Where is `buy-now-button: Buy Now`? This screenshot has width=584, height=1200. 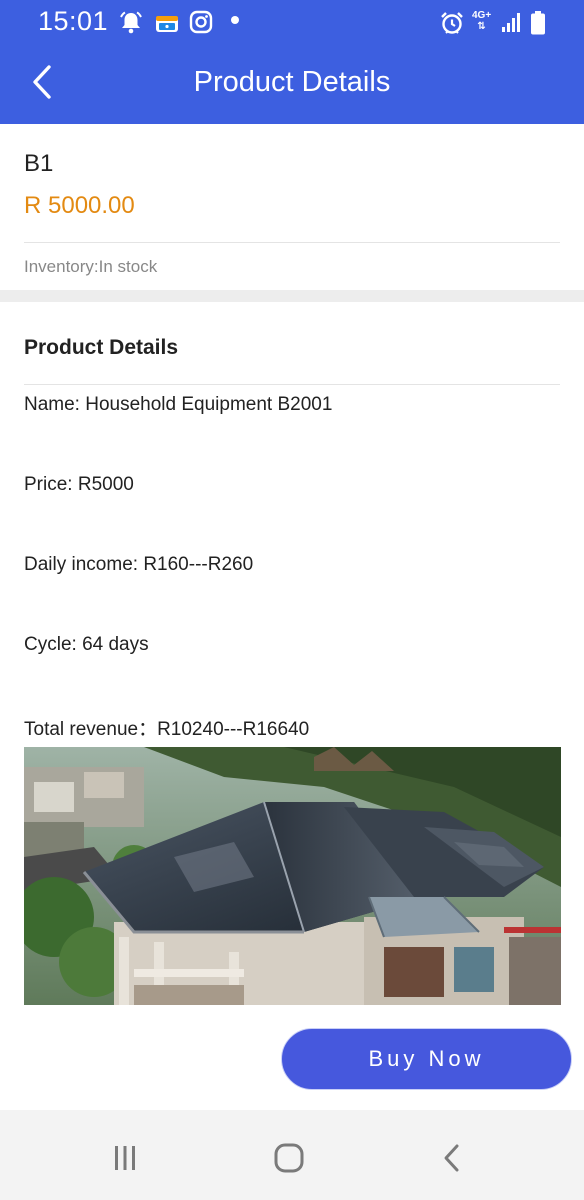 buy-now-button: Buy Now is located at coordinates (426, 1059).